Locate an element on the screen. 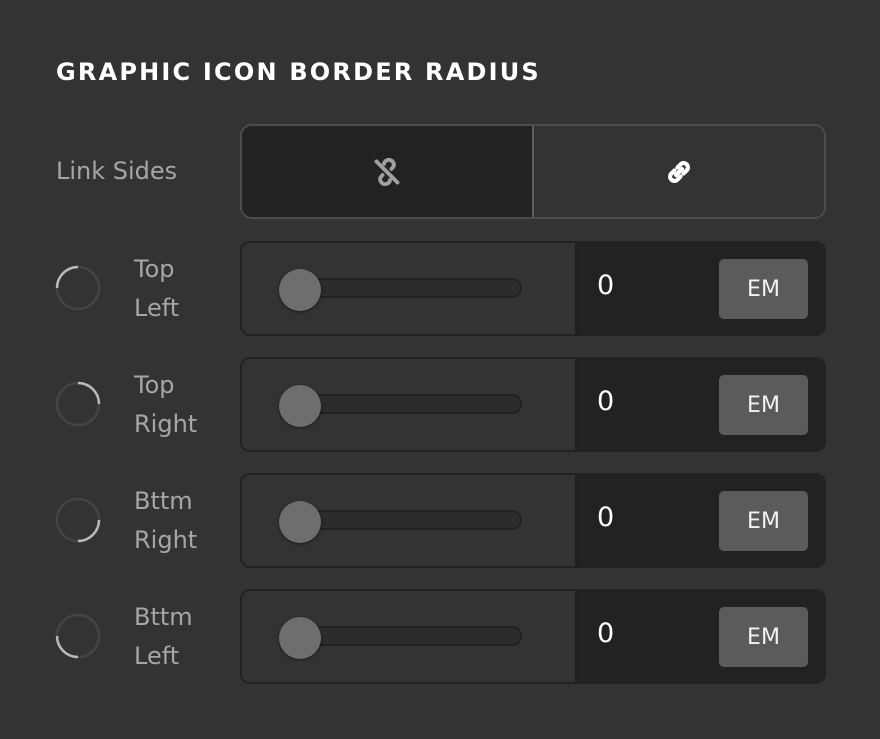  link-sides-button is located at coordinates (678, 171).